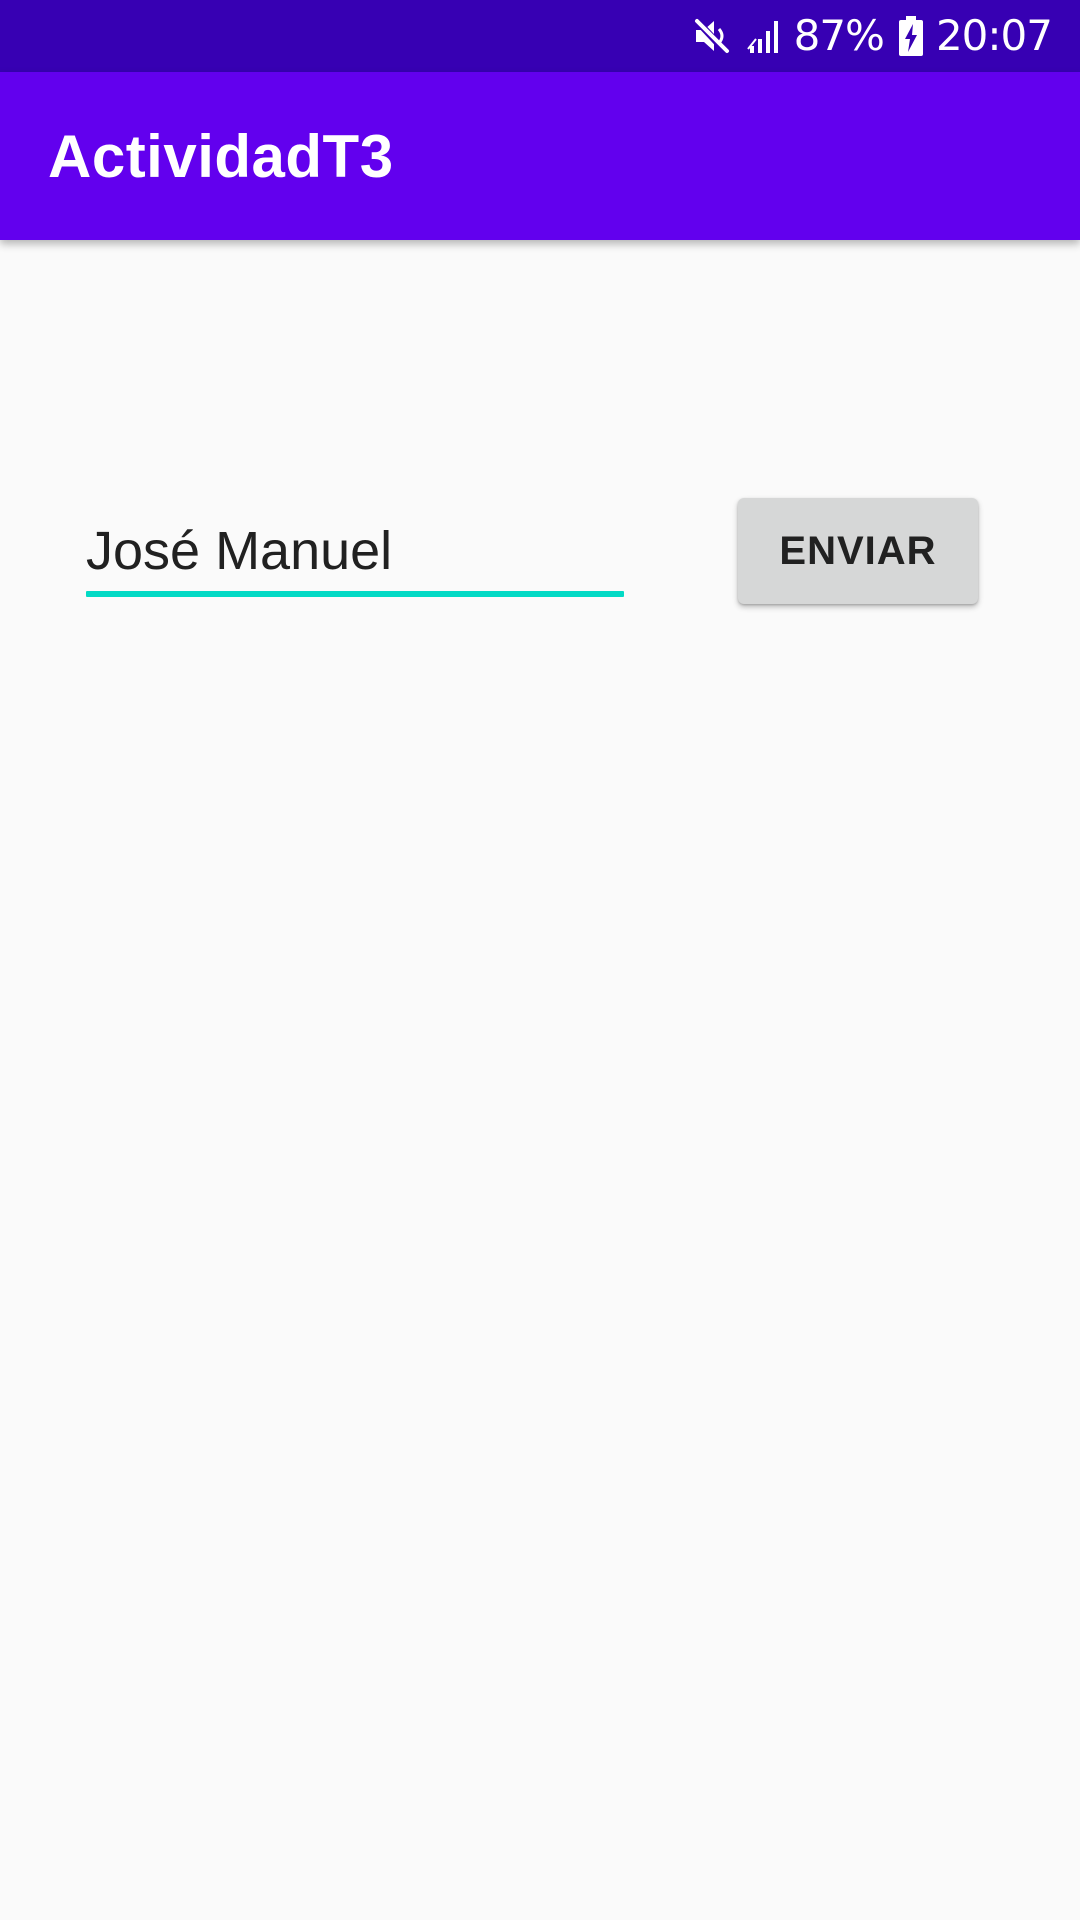  I want to click on battery-charging-icon, so click(911, 36).